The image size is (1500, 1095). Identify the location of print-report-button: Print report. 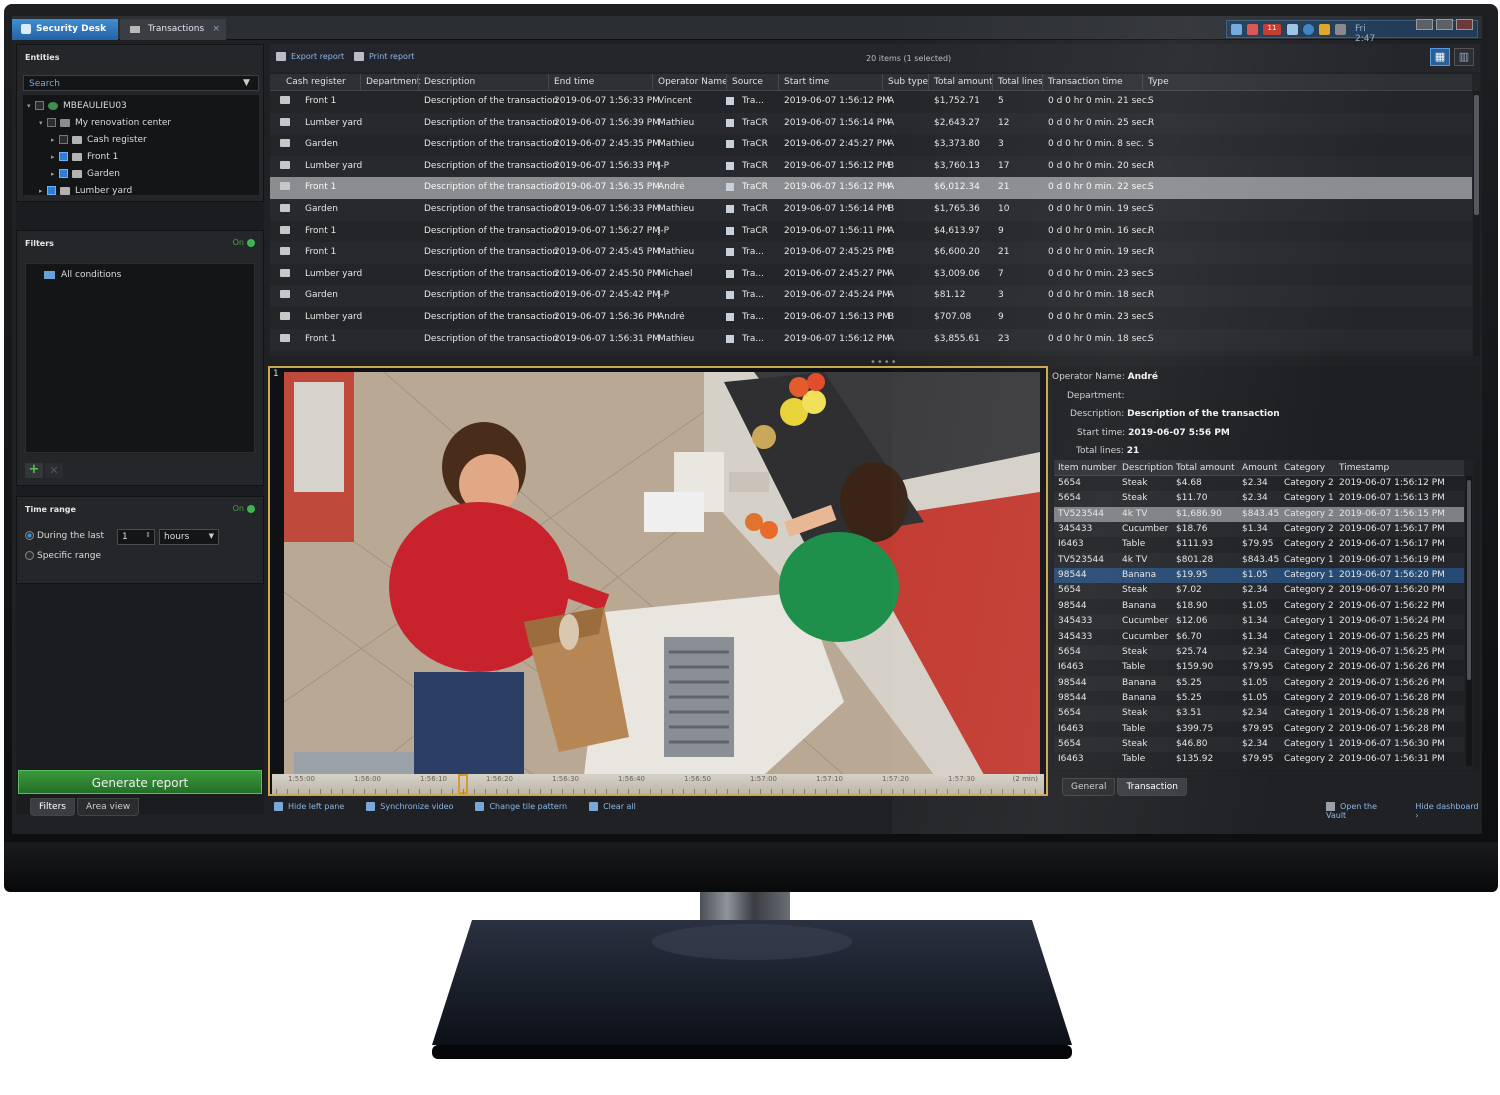
(384, 56).